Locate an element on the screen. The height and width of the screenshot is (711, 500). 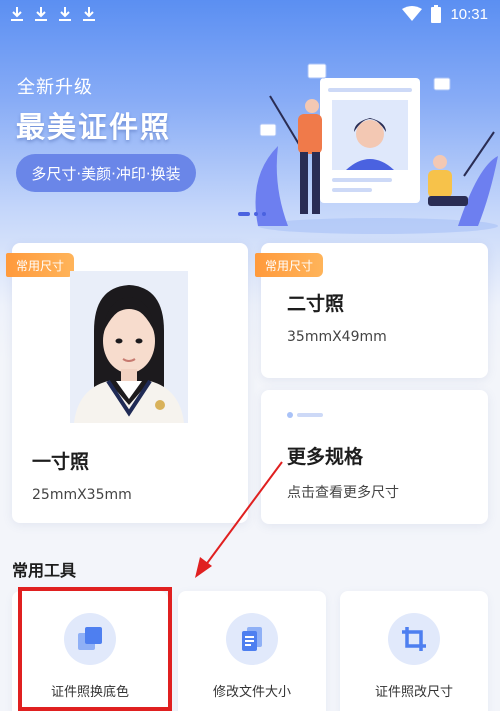
hero-feature-pill: 多尺寸·美颜·冲印·换装 is located at coordinates (106, 173).